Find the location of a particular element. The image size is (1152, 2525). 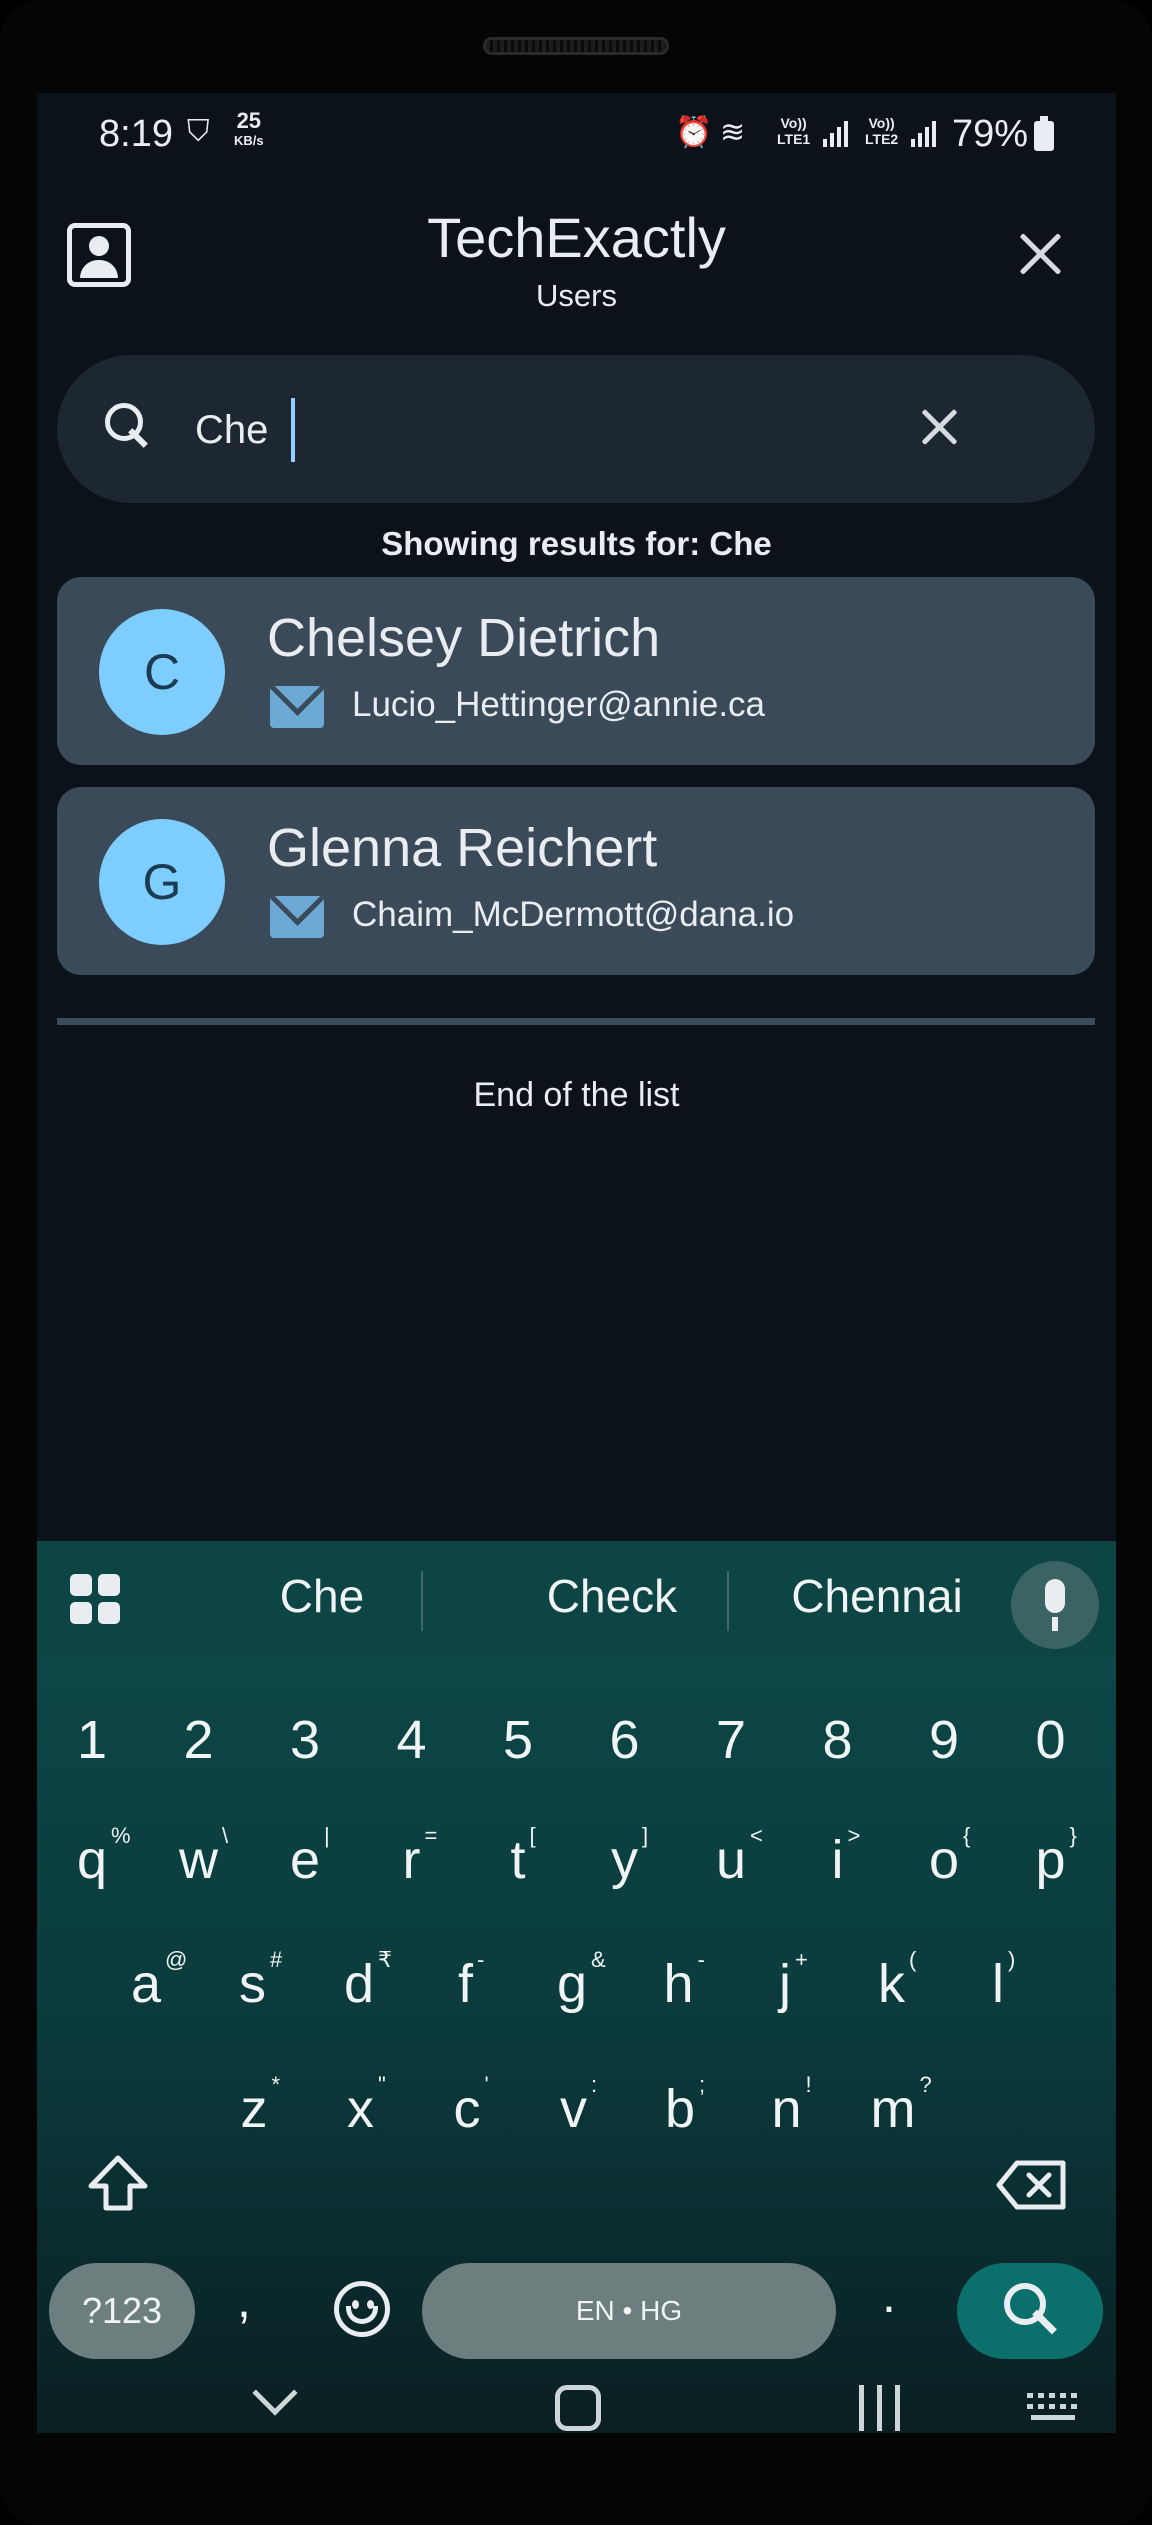

key-i: i > is located at coordinates (838, 1857).